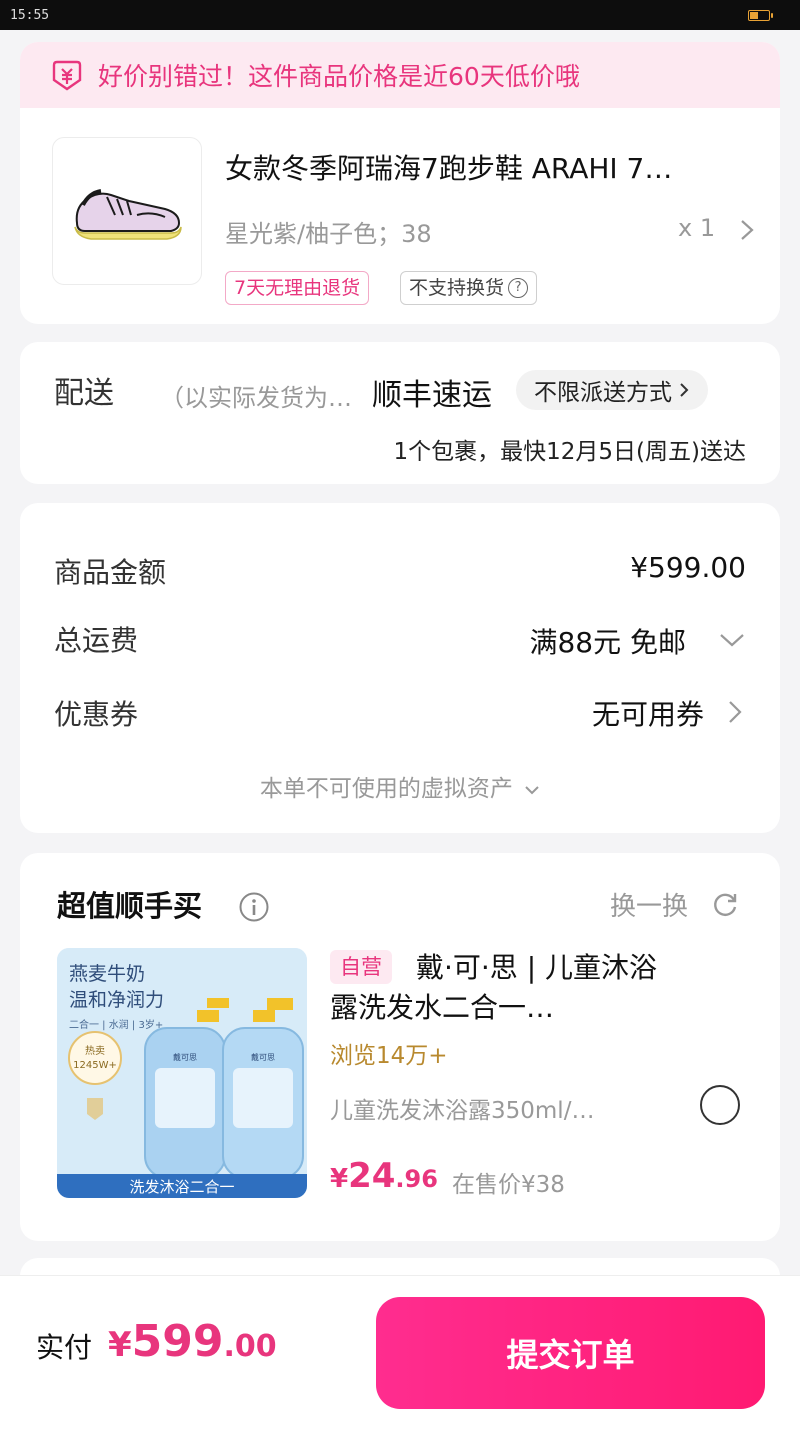 This screenshot has width=800, height=1430. I want to click on seven-day-return-tag: 7天无理由退货, so click(297, 288).